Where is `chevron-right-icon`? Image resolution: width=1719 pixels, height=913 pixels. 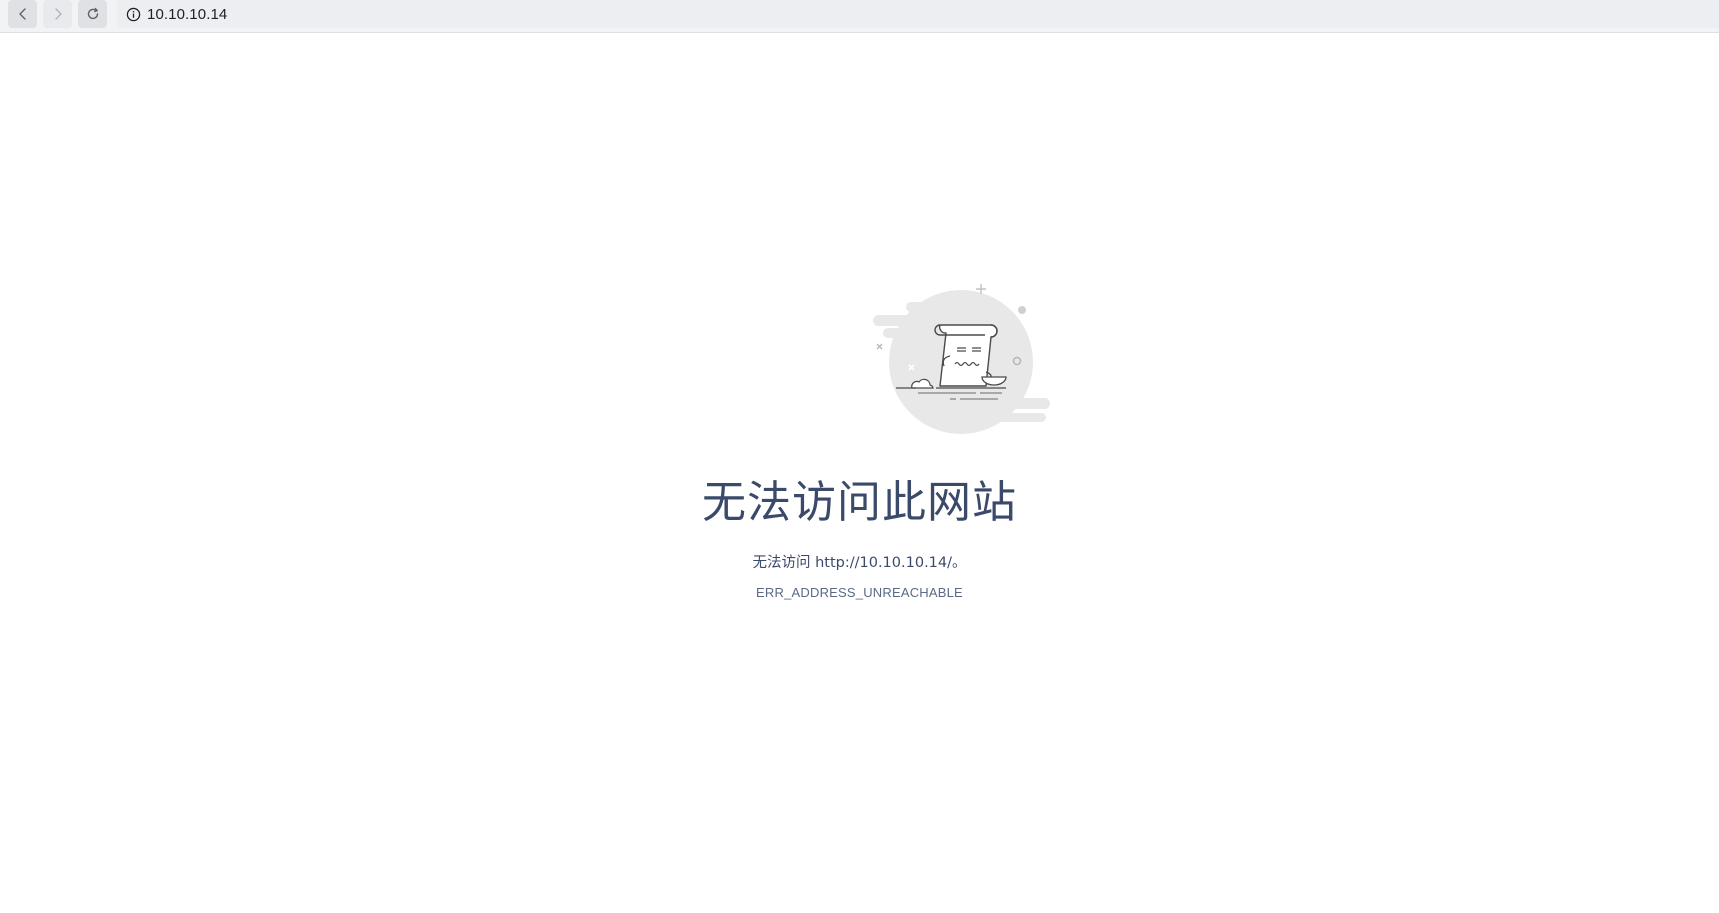
chevron-right-icon is located at coordinates (58, 14).